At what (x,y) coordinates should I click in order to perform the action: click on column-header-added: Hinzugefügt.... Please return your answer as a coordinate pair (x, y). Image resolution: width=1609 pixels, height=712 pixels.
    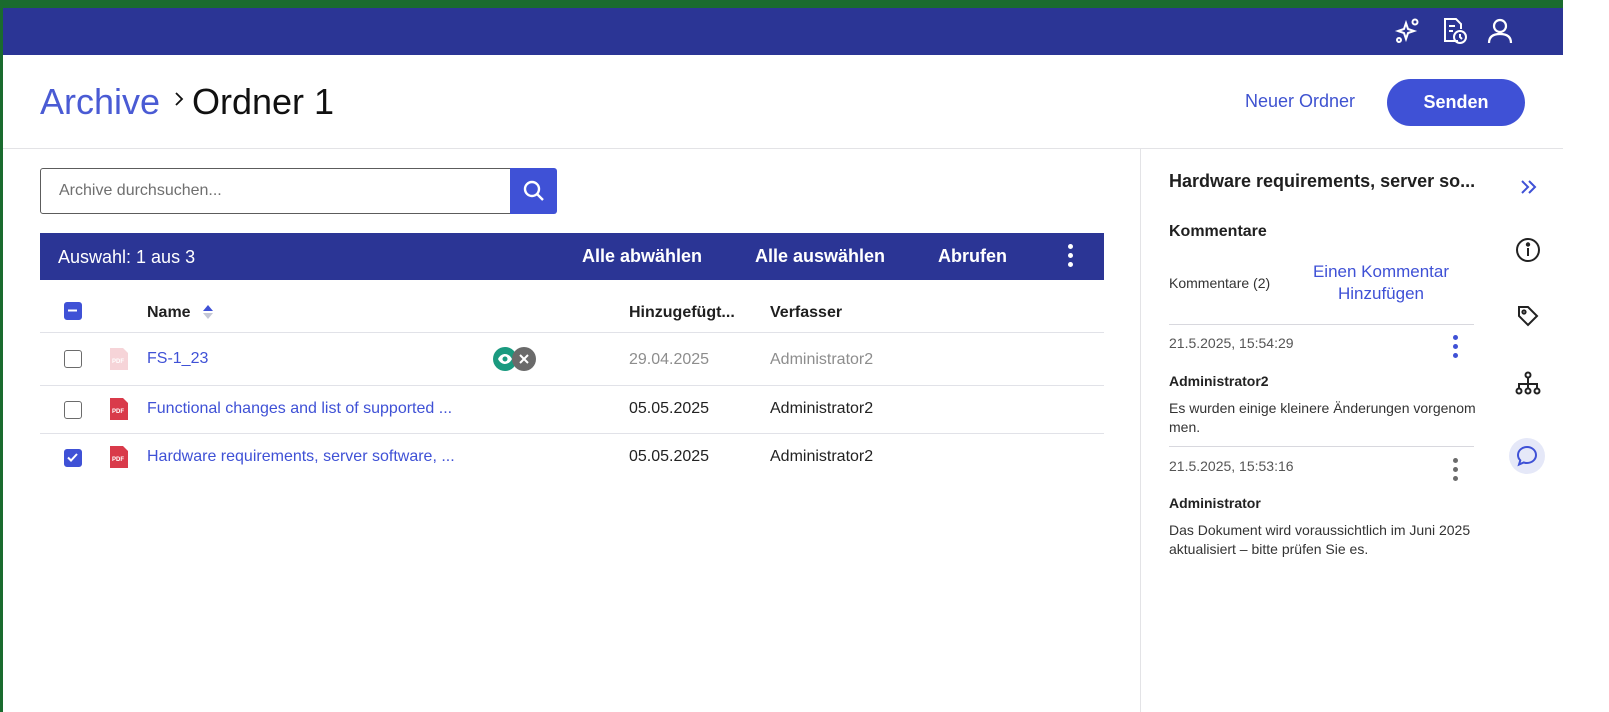
    Looking at the image, I should click on (682, 313).